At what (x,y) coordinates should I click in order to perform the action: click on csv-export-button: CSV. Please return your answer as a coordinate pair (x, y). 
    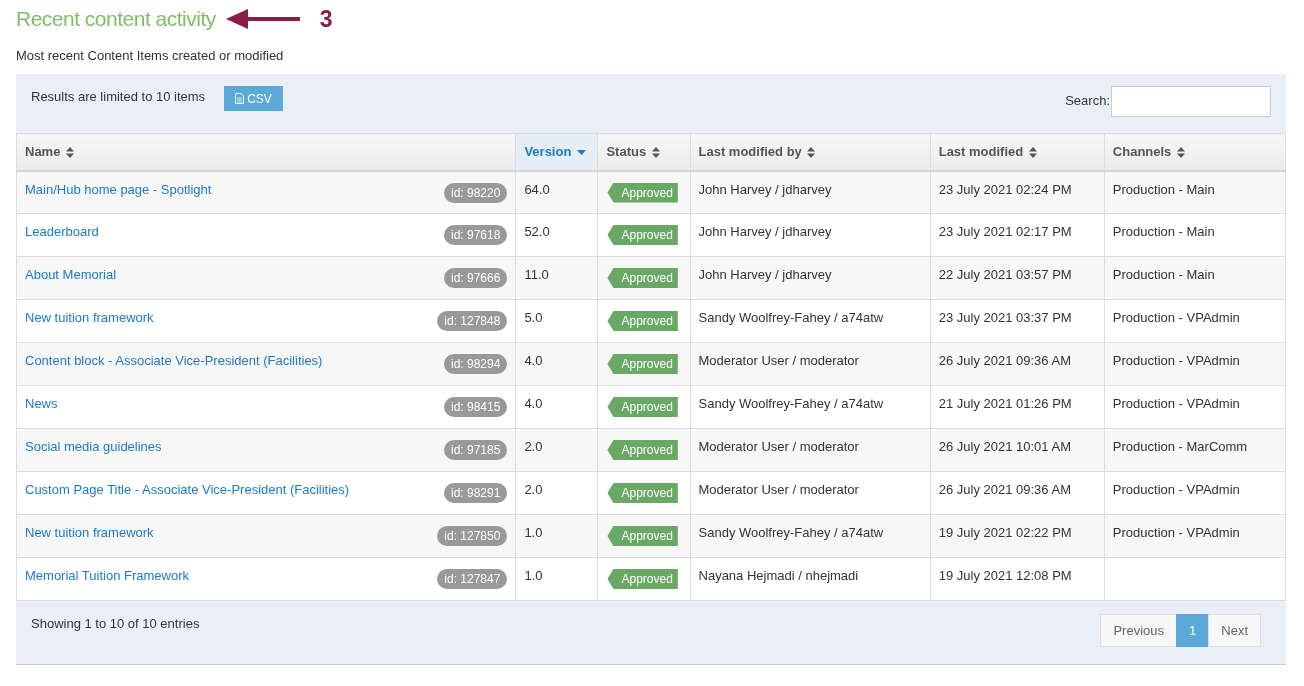
    Looking at the image, I should click on (253, 98).